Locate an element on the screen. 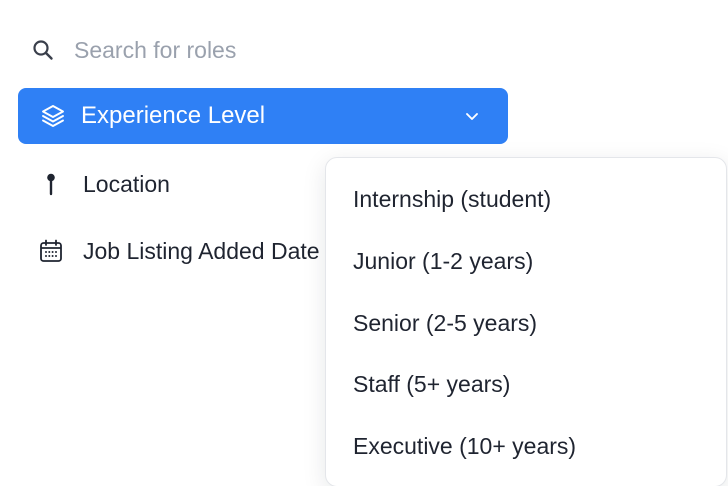  search-bar is located at coordinates (203, 50).